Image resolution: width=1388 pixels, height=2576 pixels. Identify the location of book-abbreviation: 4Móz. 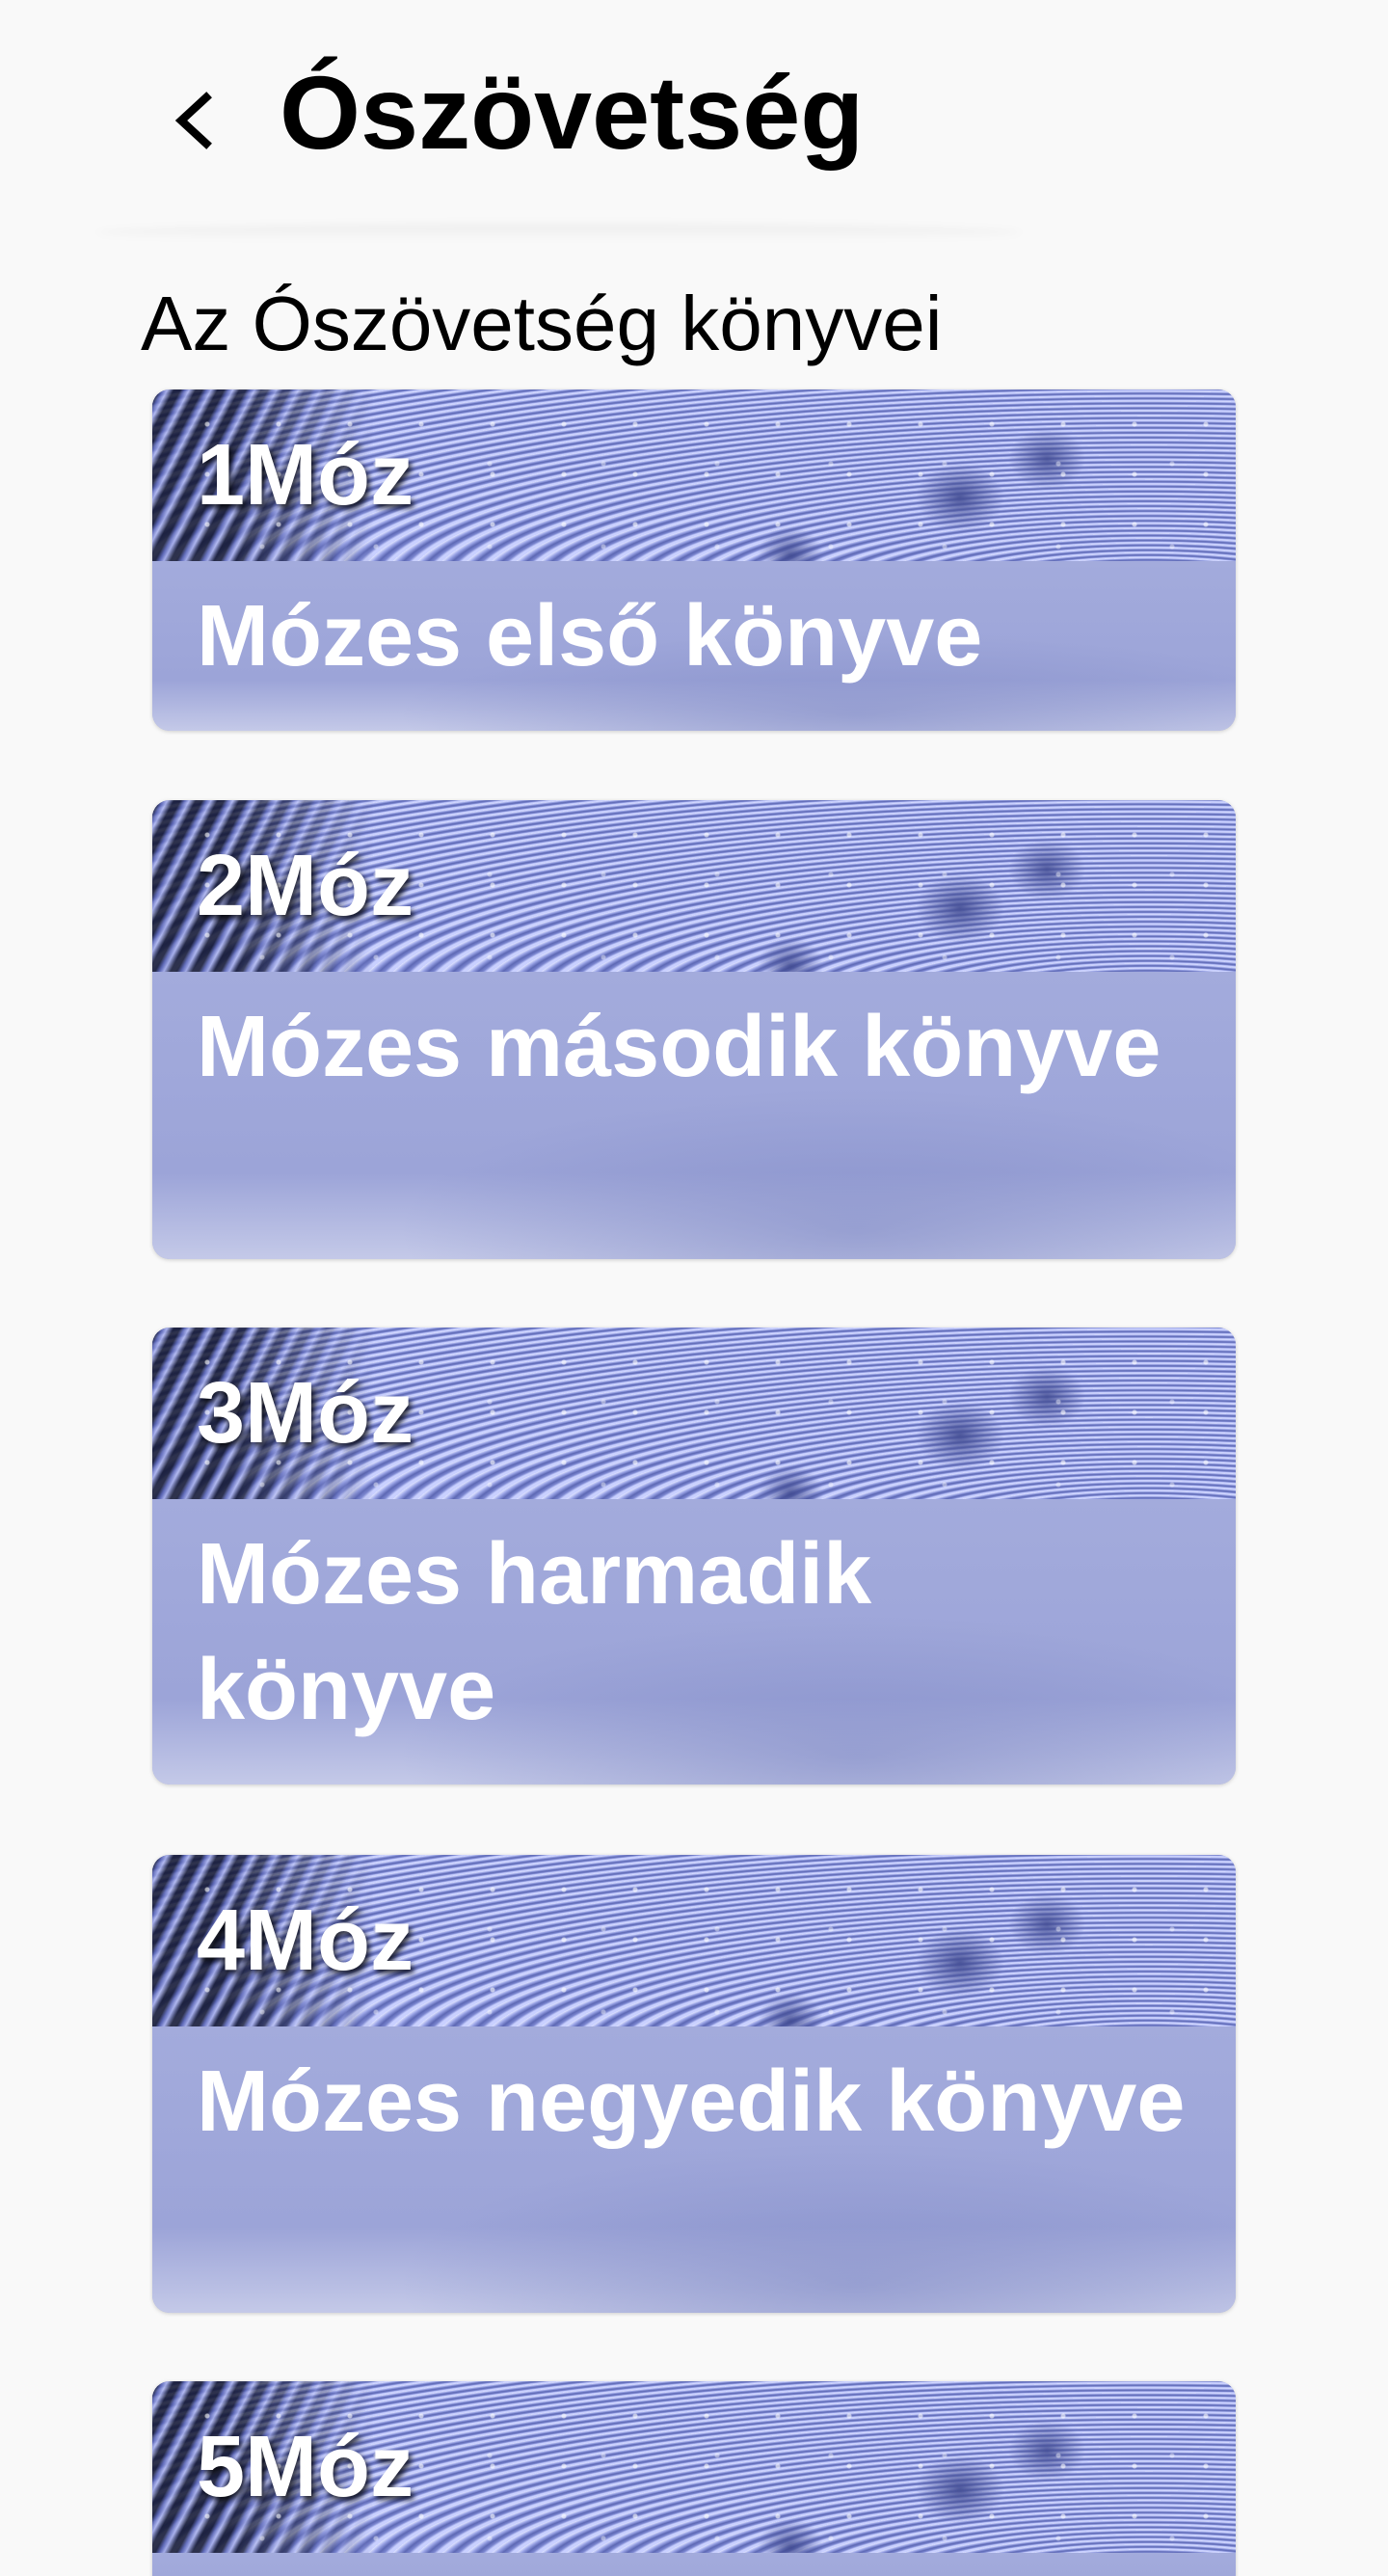
(305, 1941).